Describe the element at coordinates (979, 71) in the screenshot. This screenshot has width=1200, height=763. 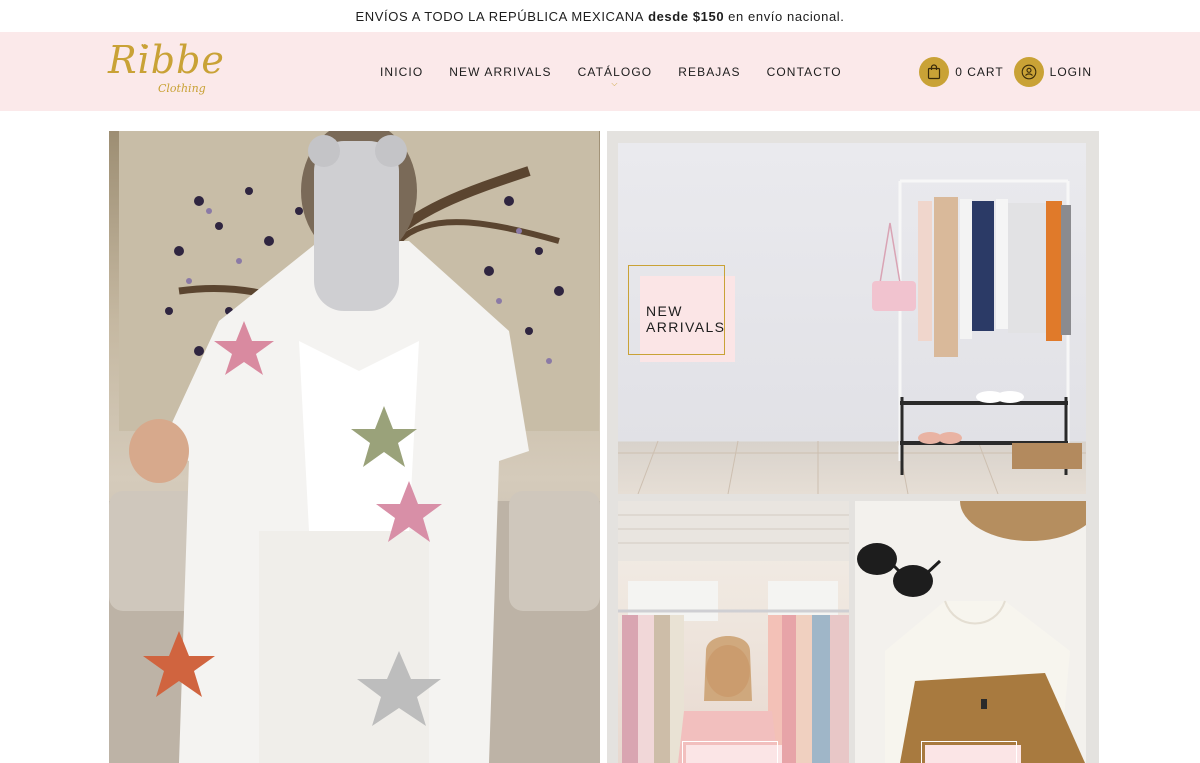
I see `cart-label: 0 CART` at that location.